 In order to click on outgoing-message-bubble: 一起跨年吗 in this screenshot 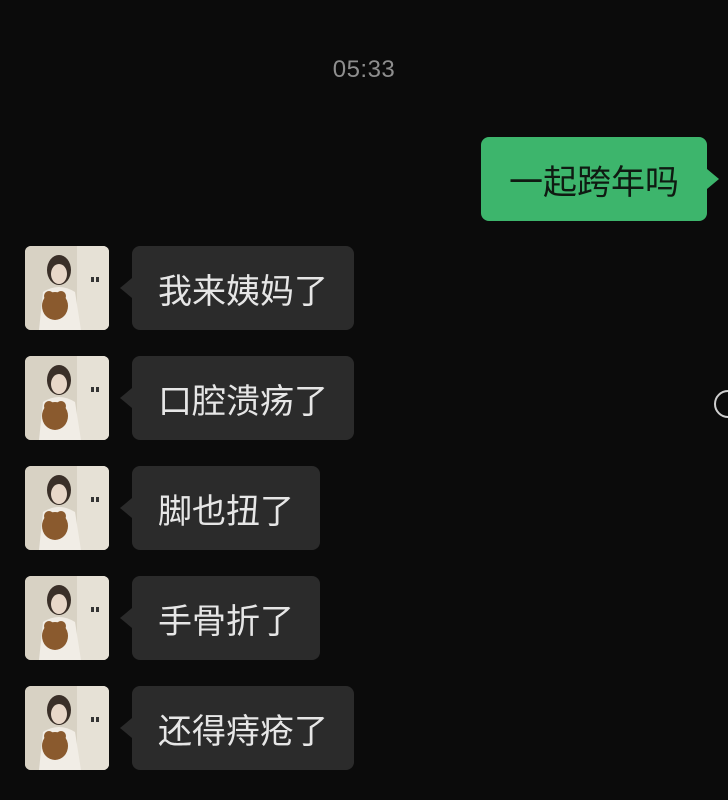, I will do `click(600, 179)`.